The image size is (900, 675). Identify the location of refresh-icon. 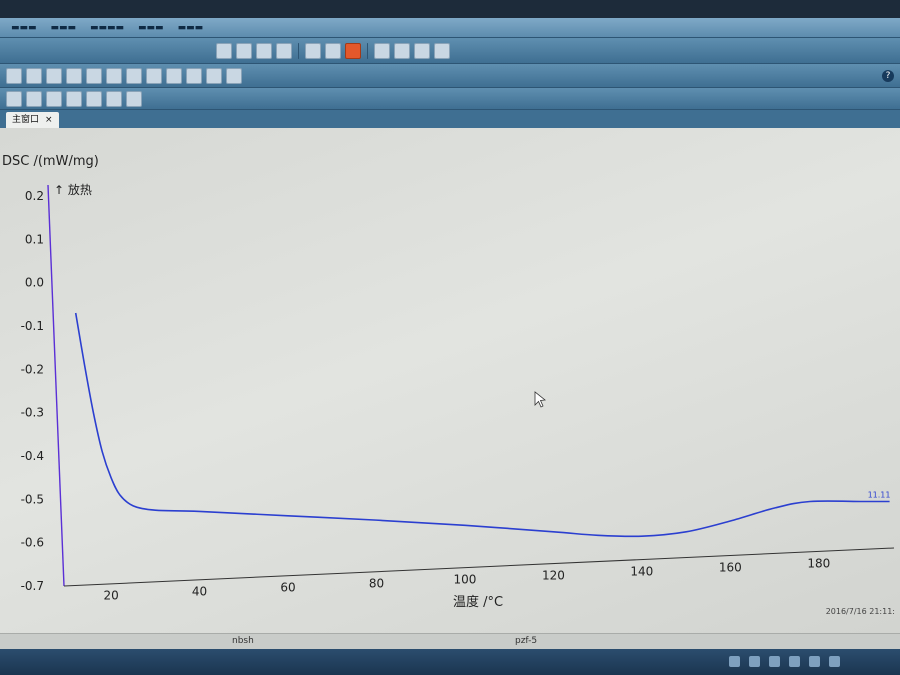
(333, 50).